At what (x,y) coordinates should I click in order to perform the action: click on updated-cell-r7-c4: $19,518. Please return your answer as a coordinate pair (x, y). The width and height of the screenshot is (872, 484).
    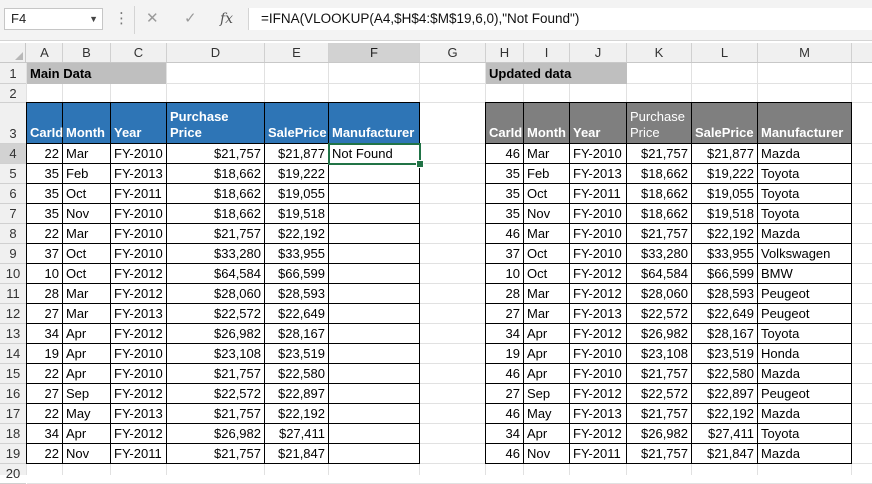
    Looking at the image, I should click on (725, 214).